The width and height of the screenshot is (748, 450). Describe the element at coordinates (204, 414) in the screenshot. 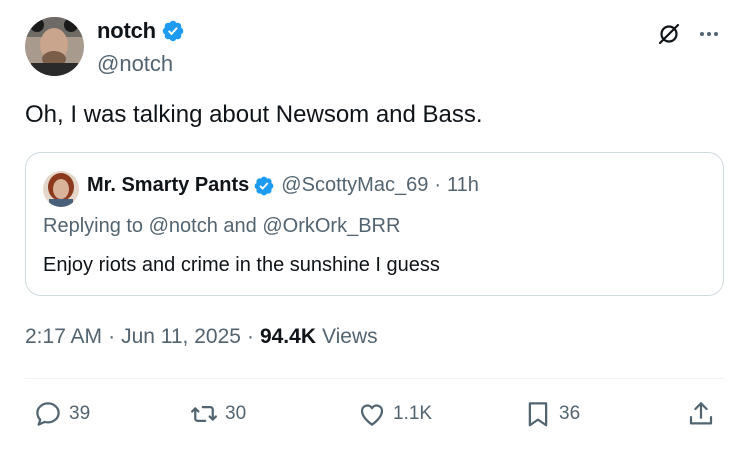

I see `retweet-icon` at that location.